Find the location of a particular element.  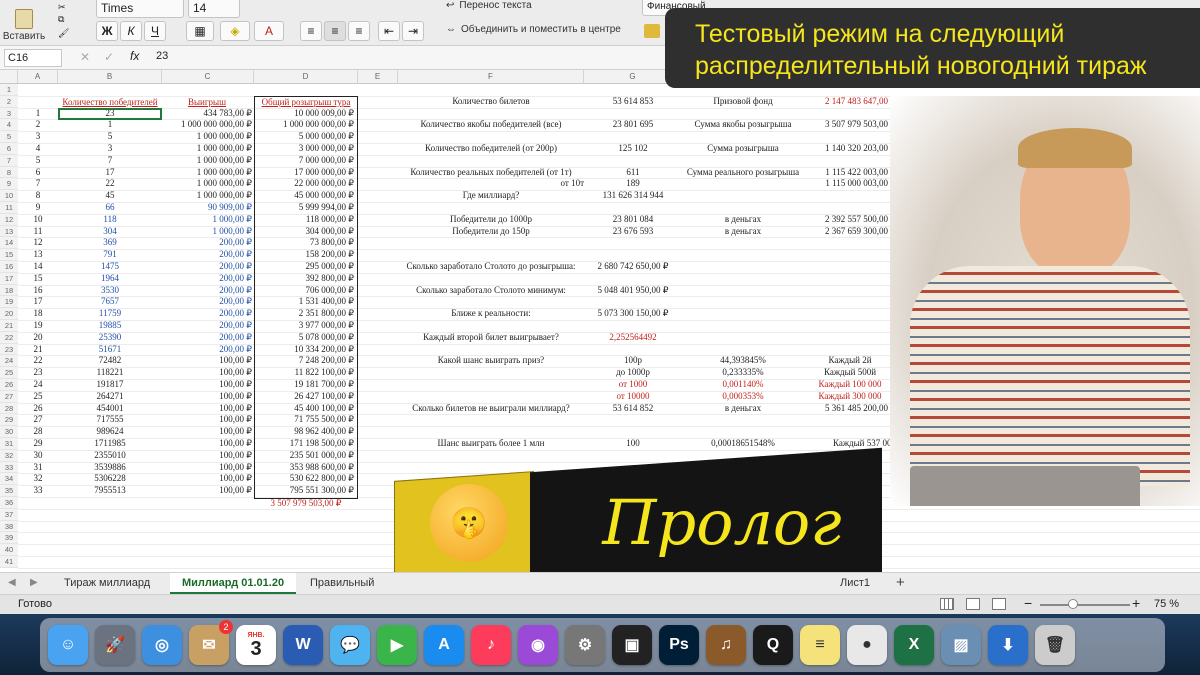

calendar-icon: ЯНВ. 3 is located at coordinates (256, 645).